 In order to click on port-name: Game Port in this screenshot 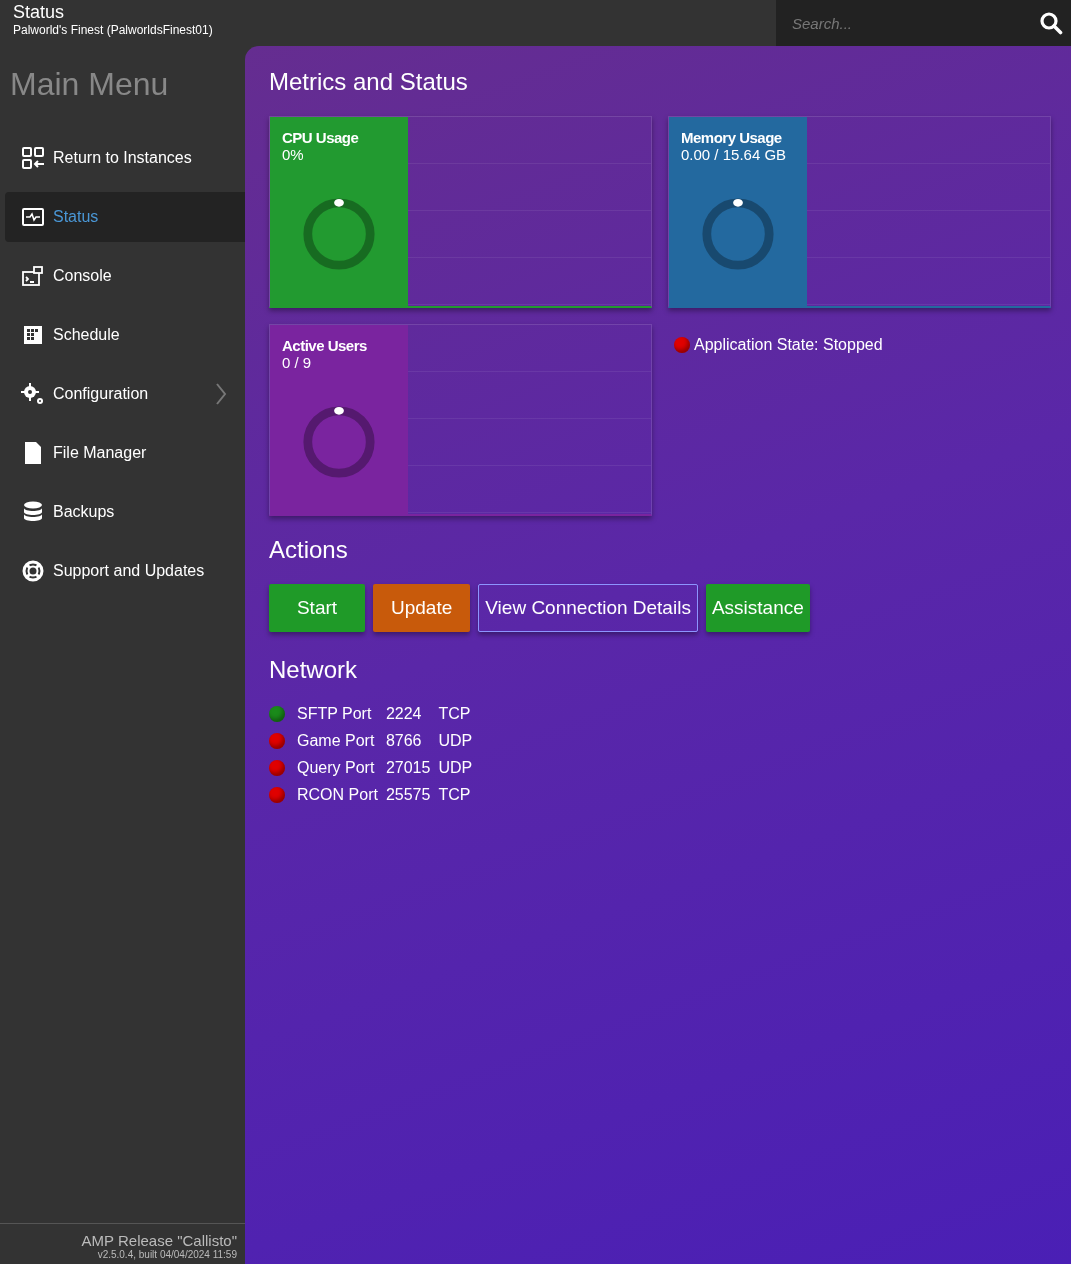, I will do `click(336, 740)`.